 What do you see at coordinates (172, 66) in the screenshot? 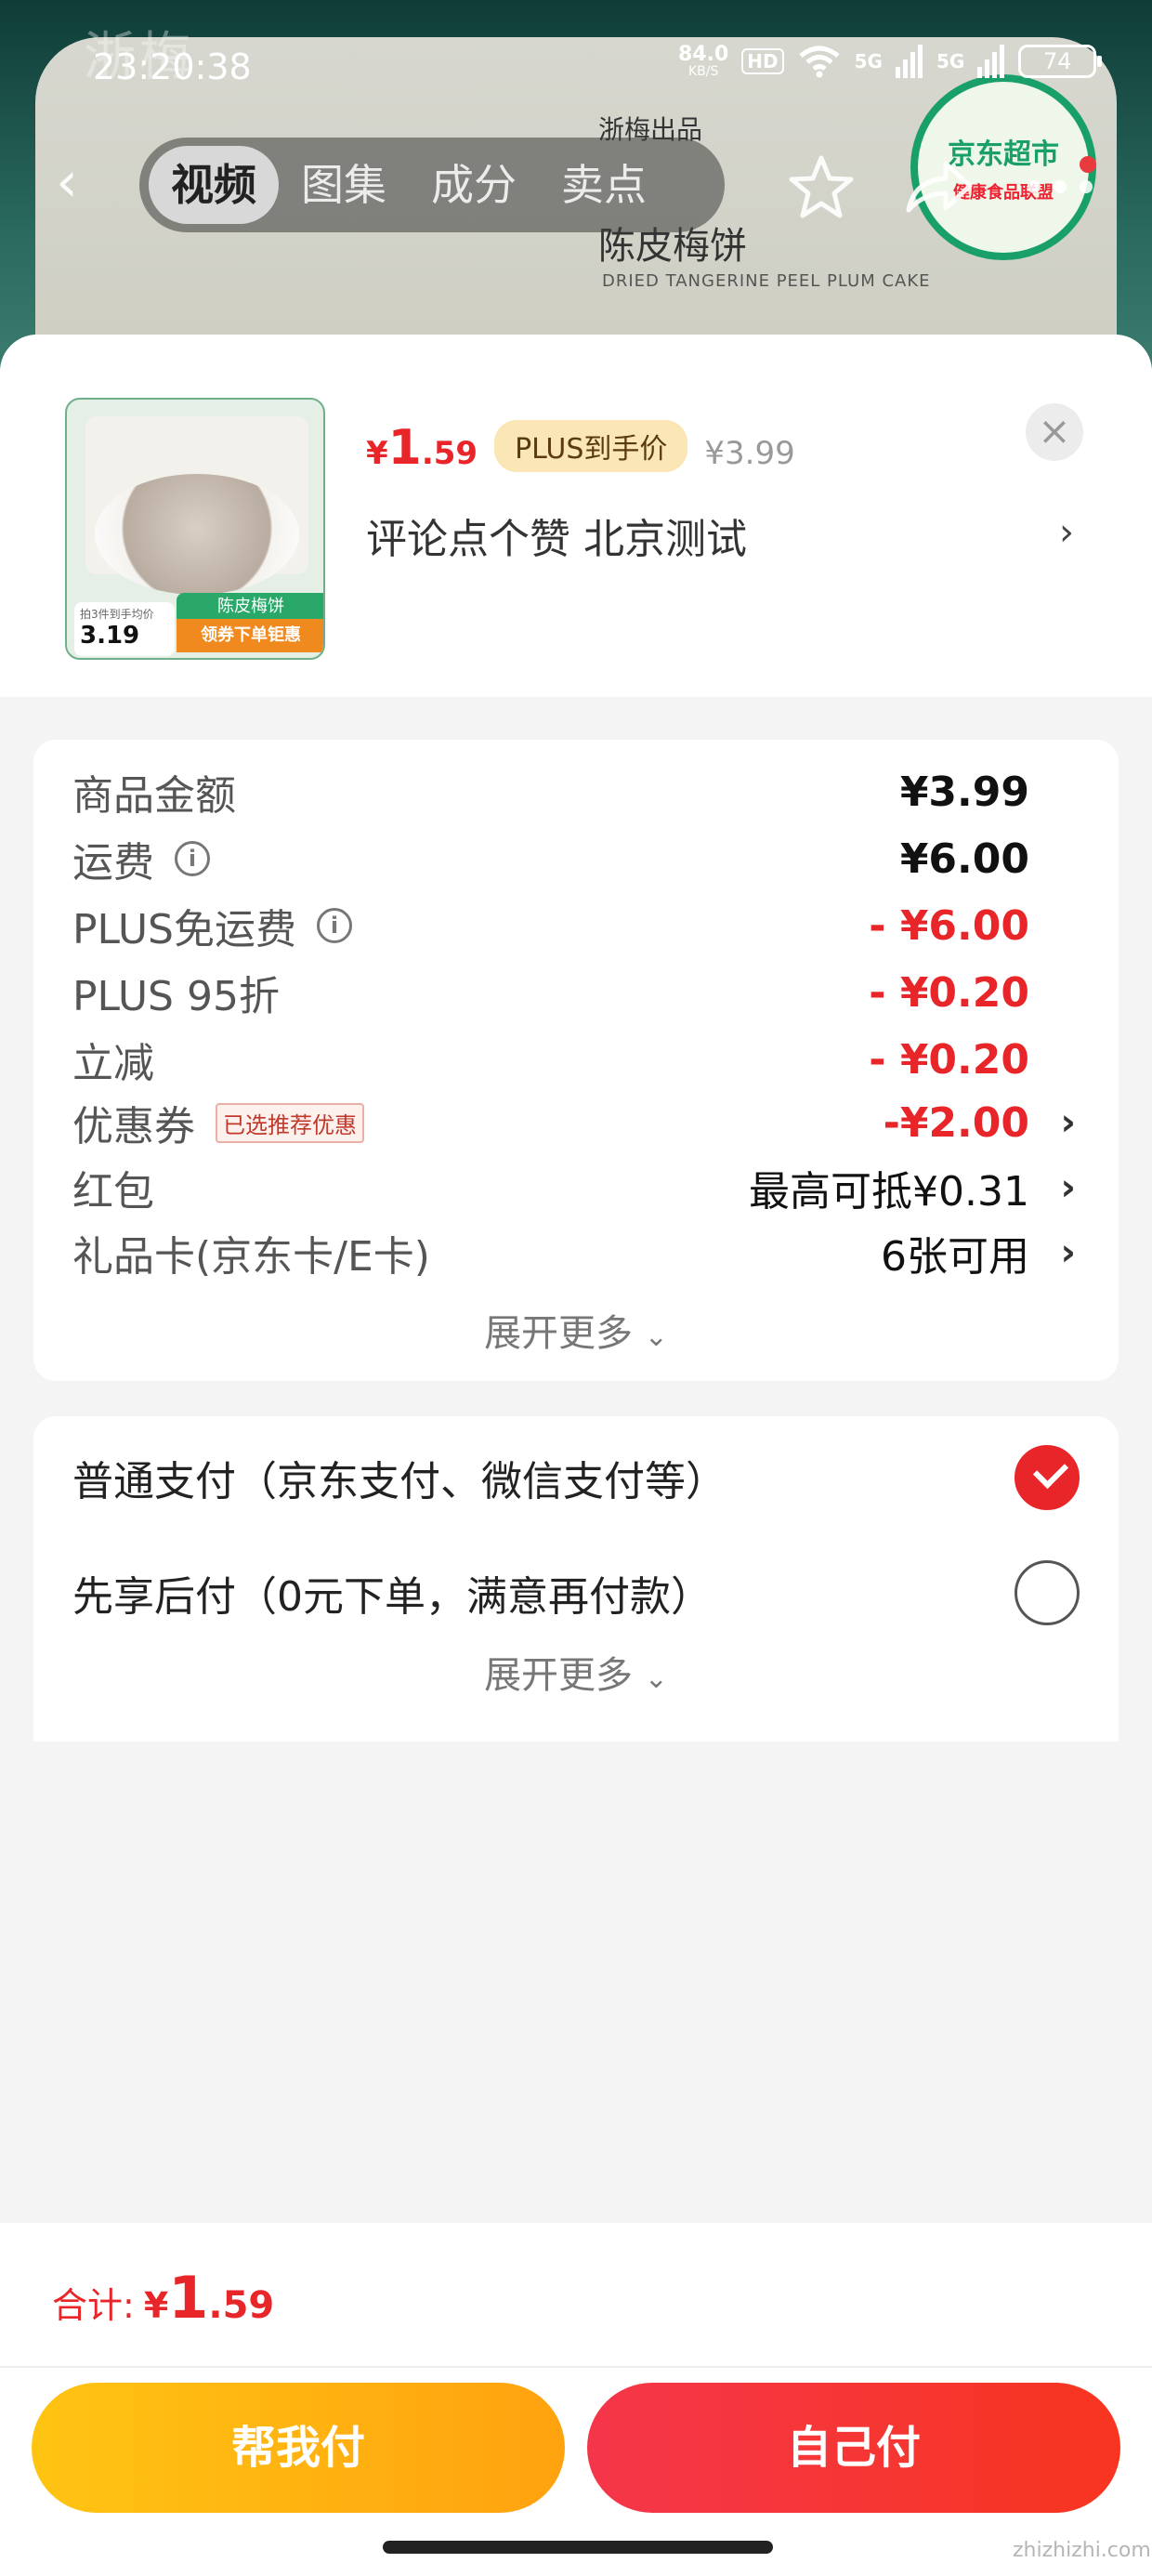
I see `status-time: 23:20:38` at bounding box center [172, 66].